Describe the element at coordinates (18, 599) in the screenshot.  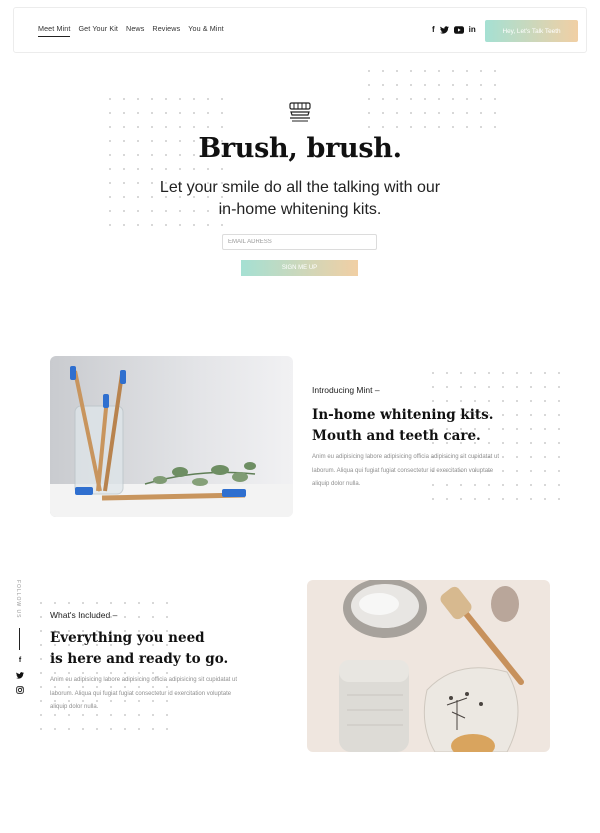
I see `follow-us-label: FOLLOW US` at that location.